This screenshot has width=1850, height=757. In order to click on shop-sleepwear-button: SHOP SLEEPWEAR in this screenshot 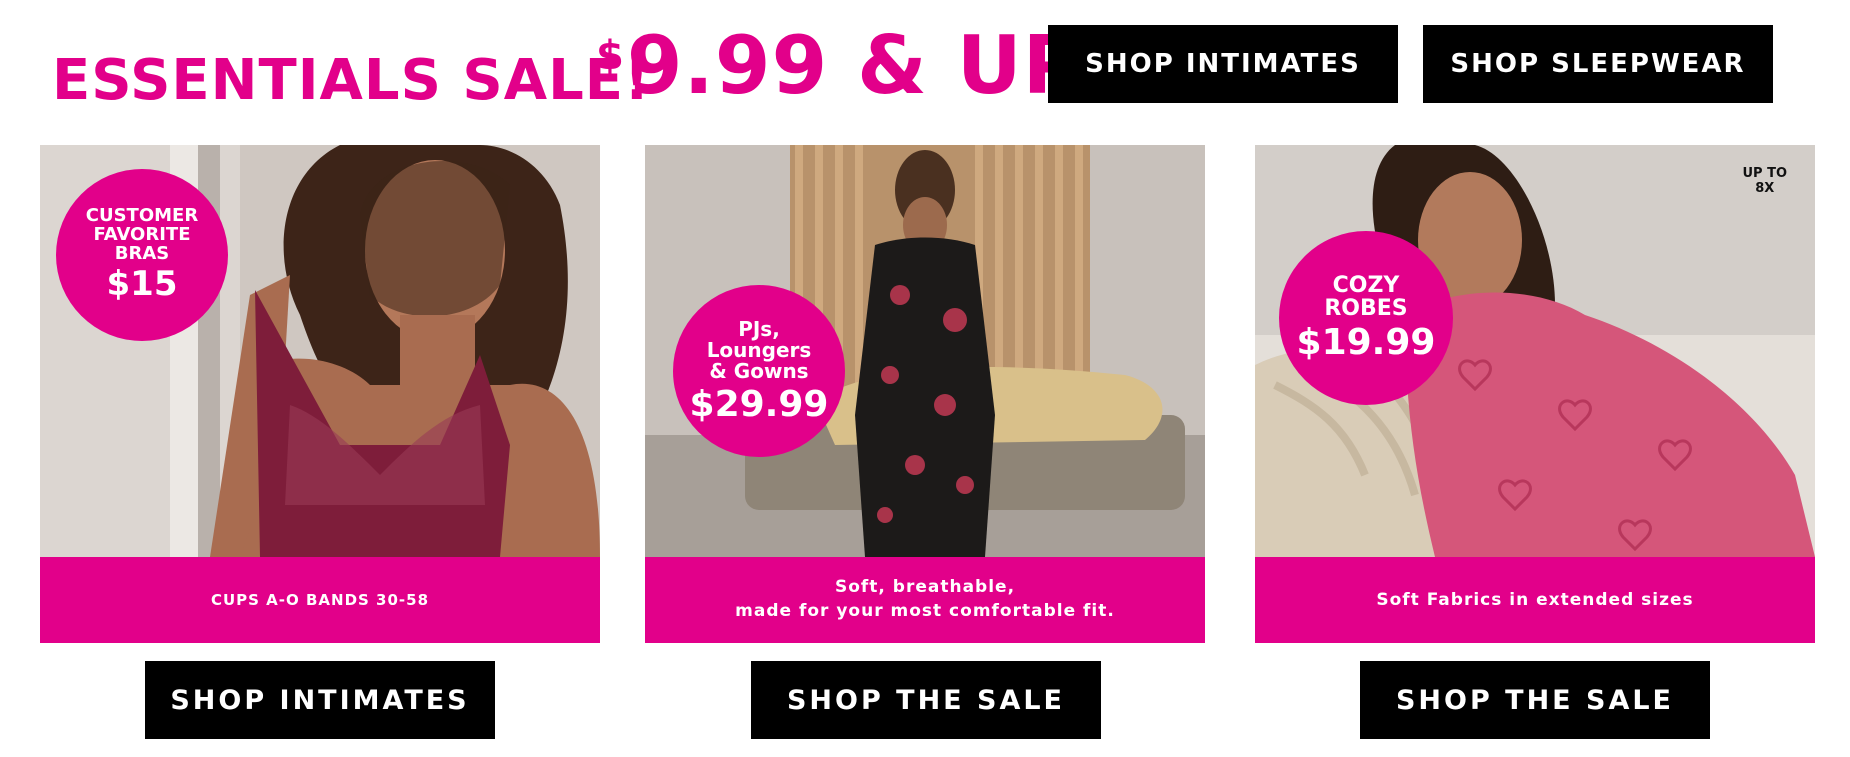, I will do `click(1598, 64)`.